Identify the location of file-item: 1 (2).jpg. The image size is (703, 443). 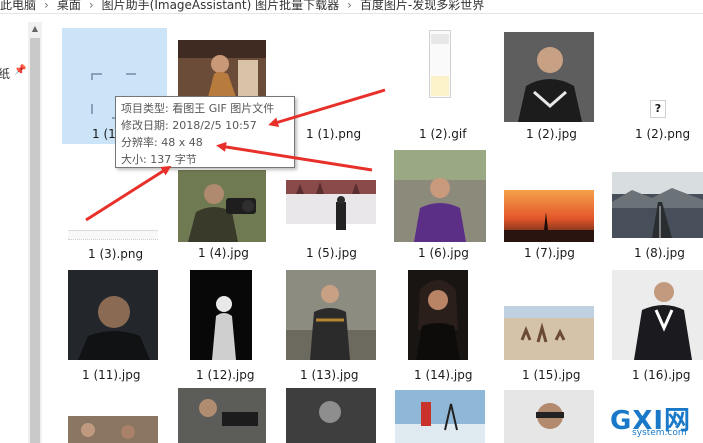
(550, 87).